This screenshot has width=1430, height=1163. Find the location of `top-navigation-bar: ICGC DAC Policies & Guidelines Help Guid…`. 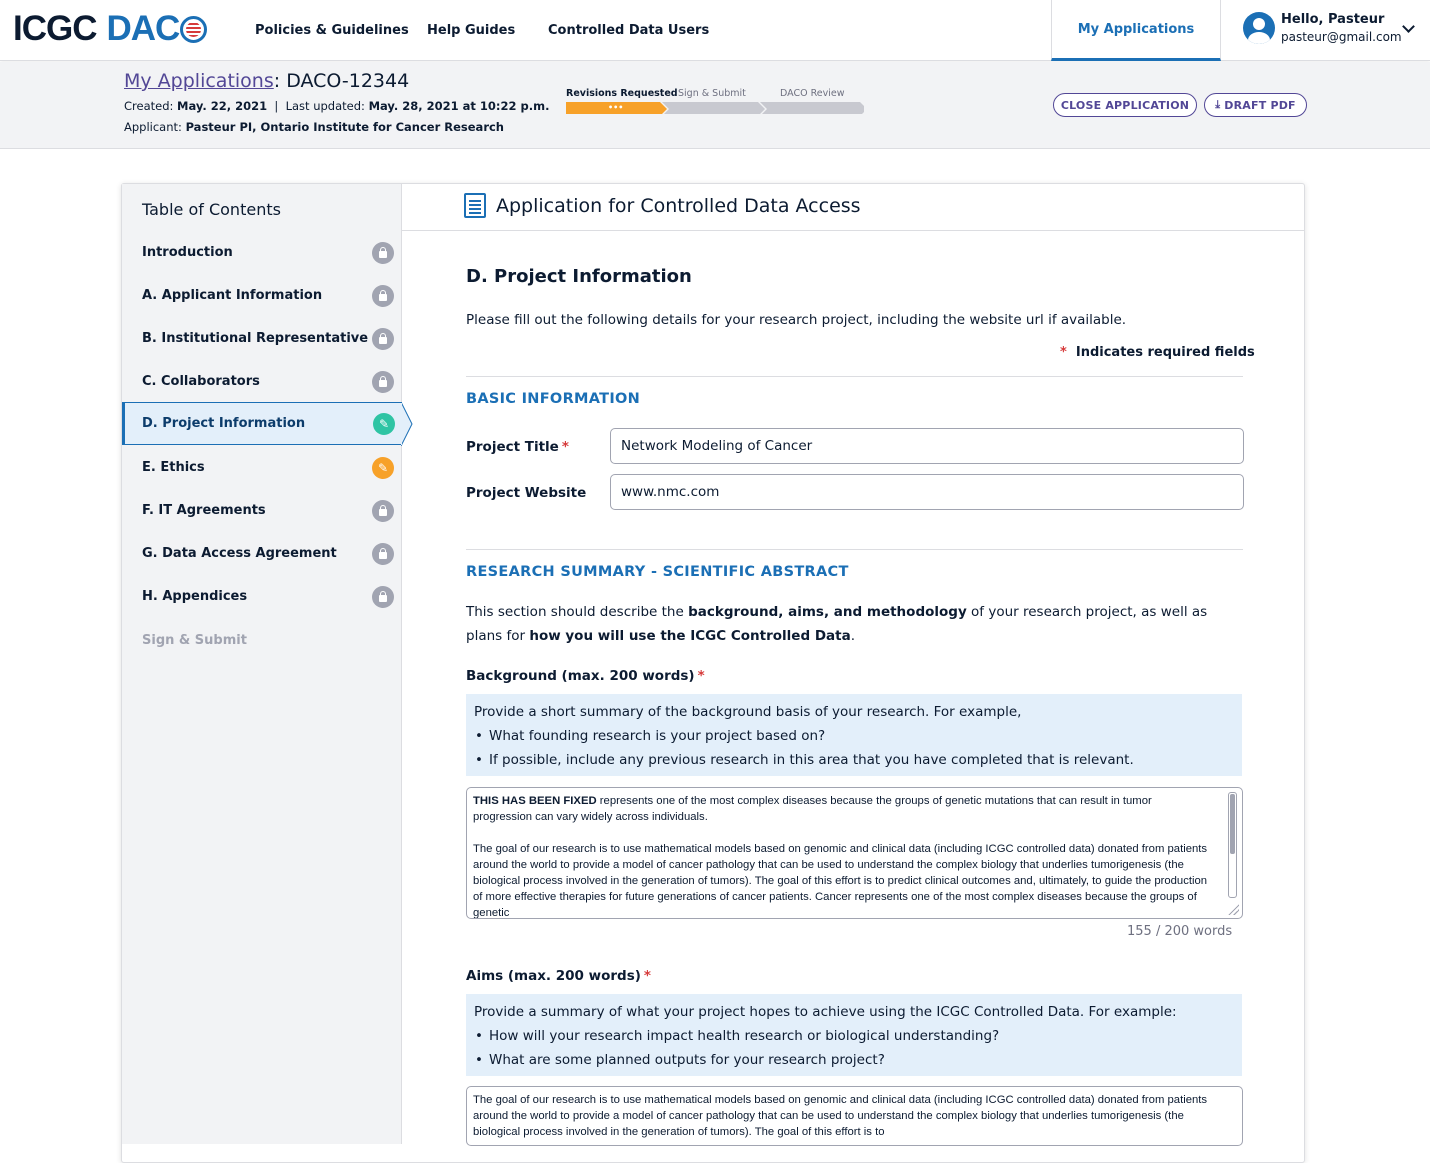

top-navigation-bar: ICGC DAC Policies & Guidelines Help Guid… is located at coordinates (715, 30).